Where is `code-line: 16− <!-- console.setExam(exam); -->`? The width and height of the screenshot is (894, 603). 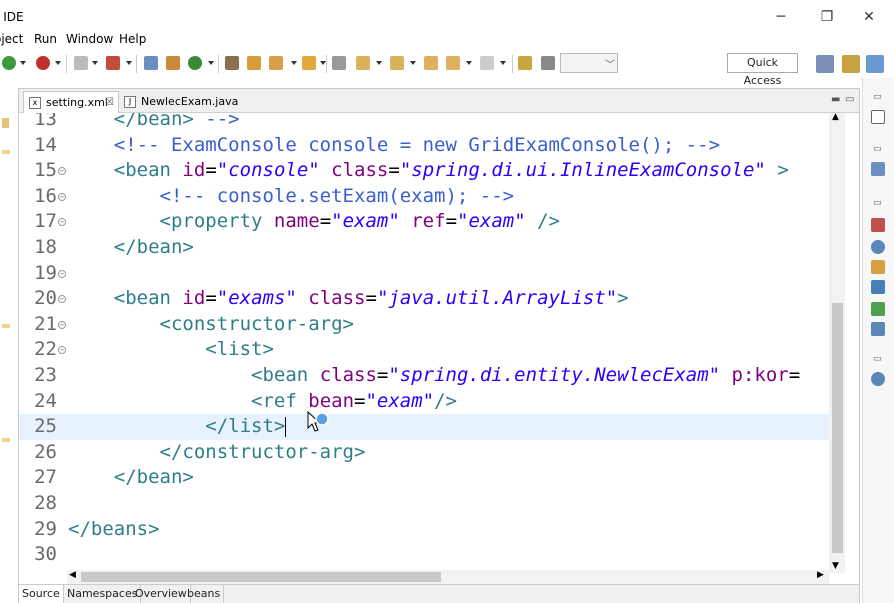 code-line: 16− <!-- console.setExam(exam); --> is located at coordinates (424, 197).